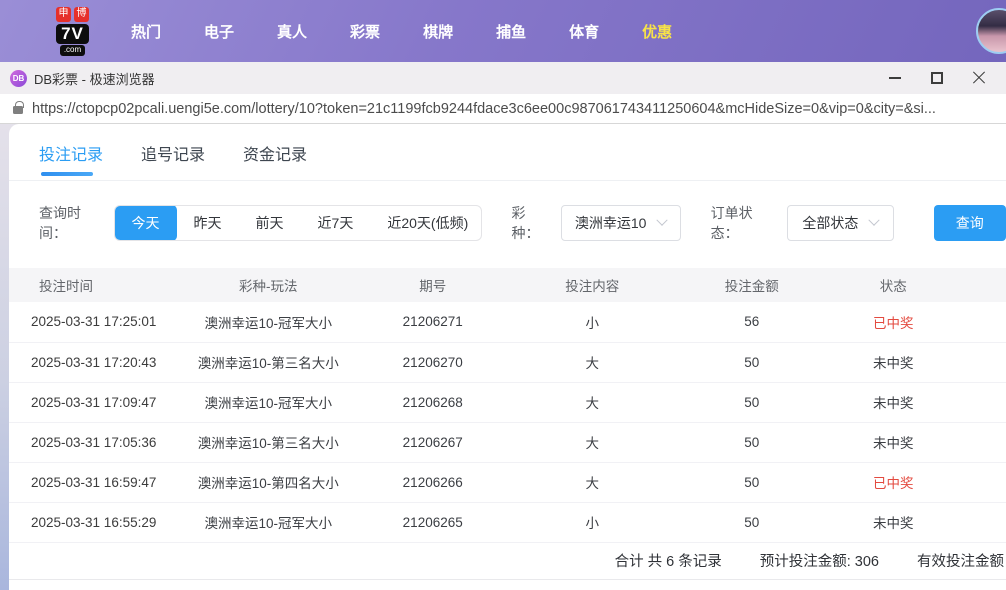 This screenshot has width=1006, height=590. I want to click on logo-badge-2: 博, so click(81, 14).